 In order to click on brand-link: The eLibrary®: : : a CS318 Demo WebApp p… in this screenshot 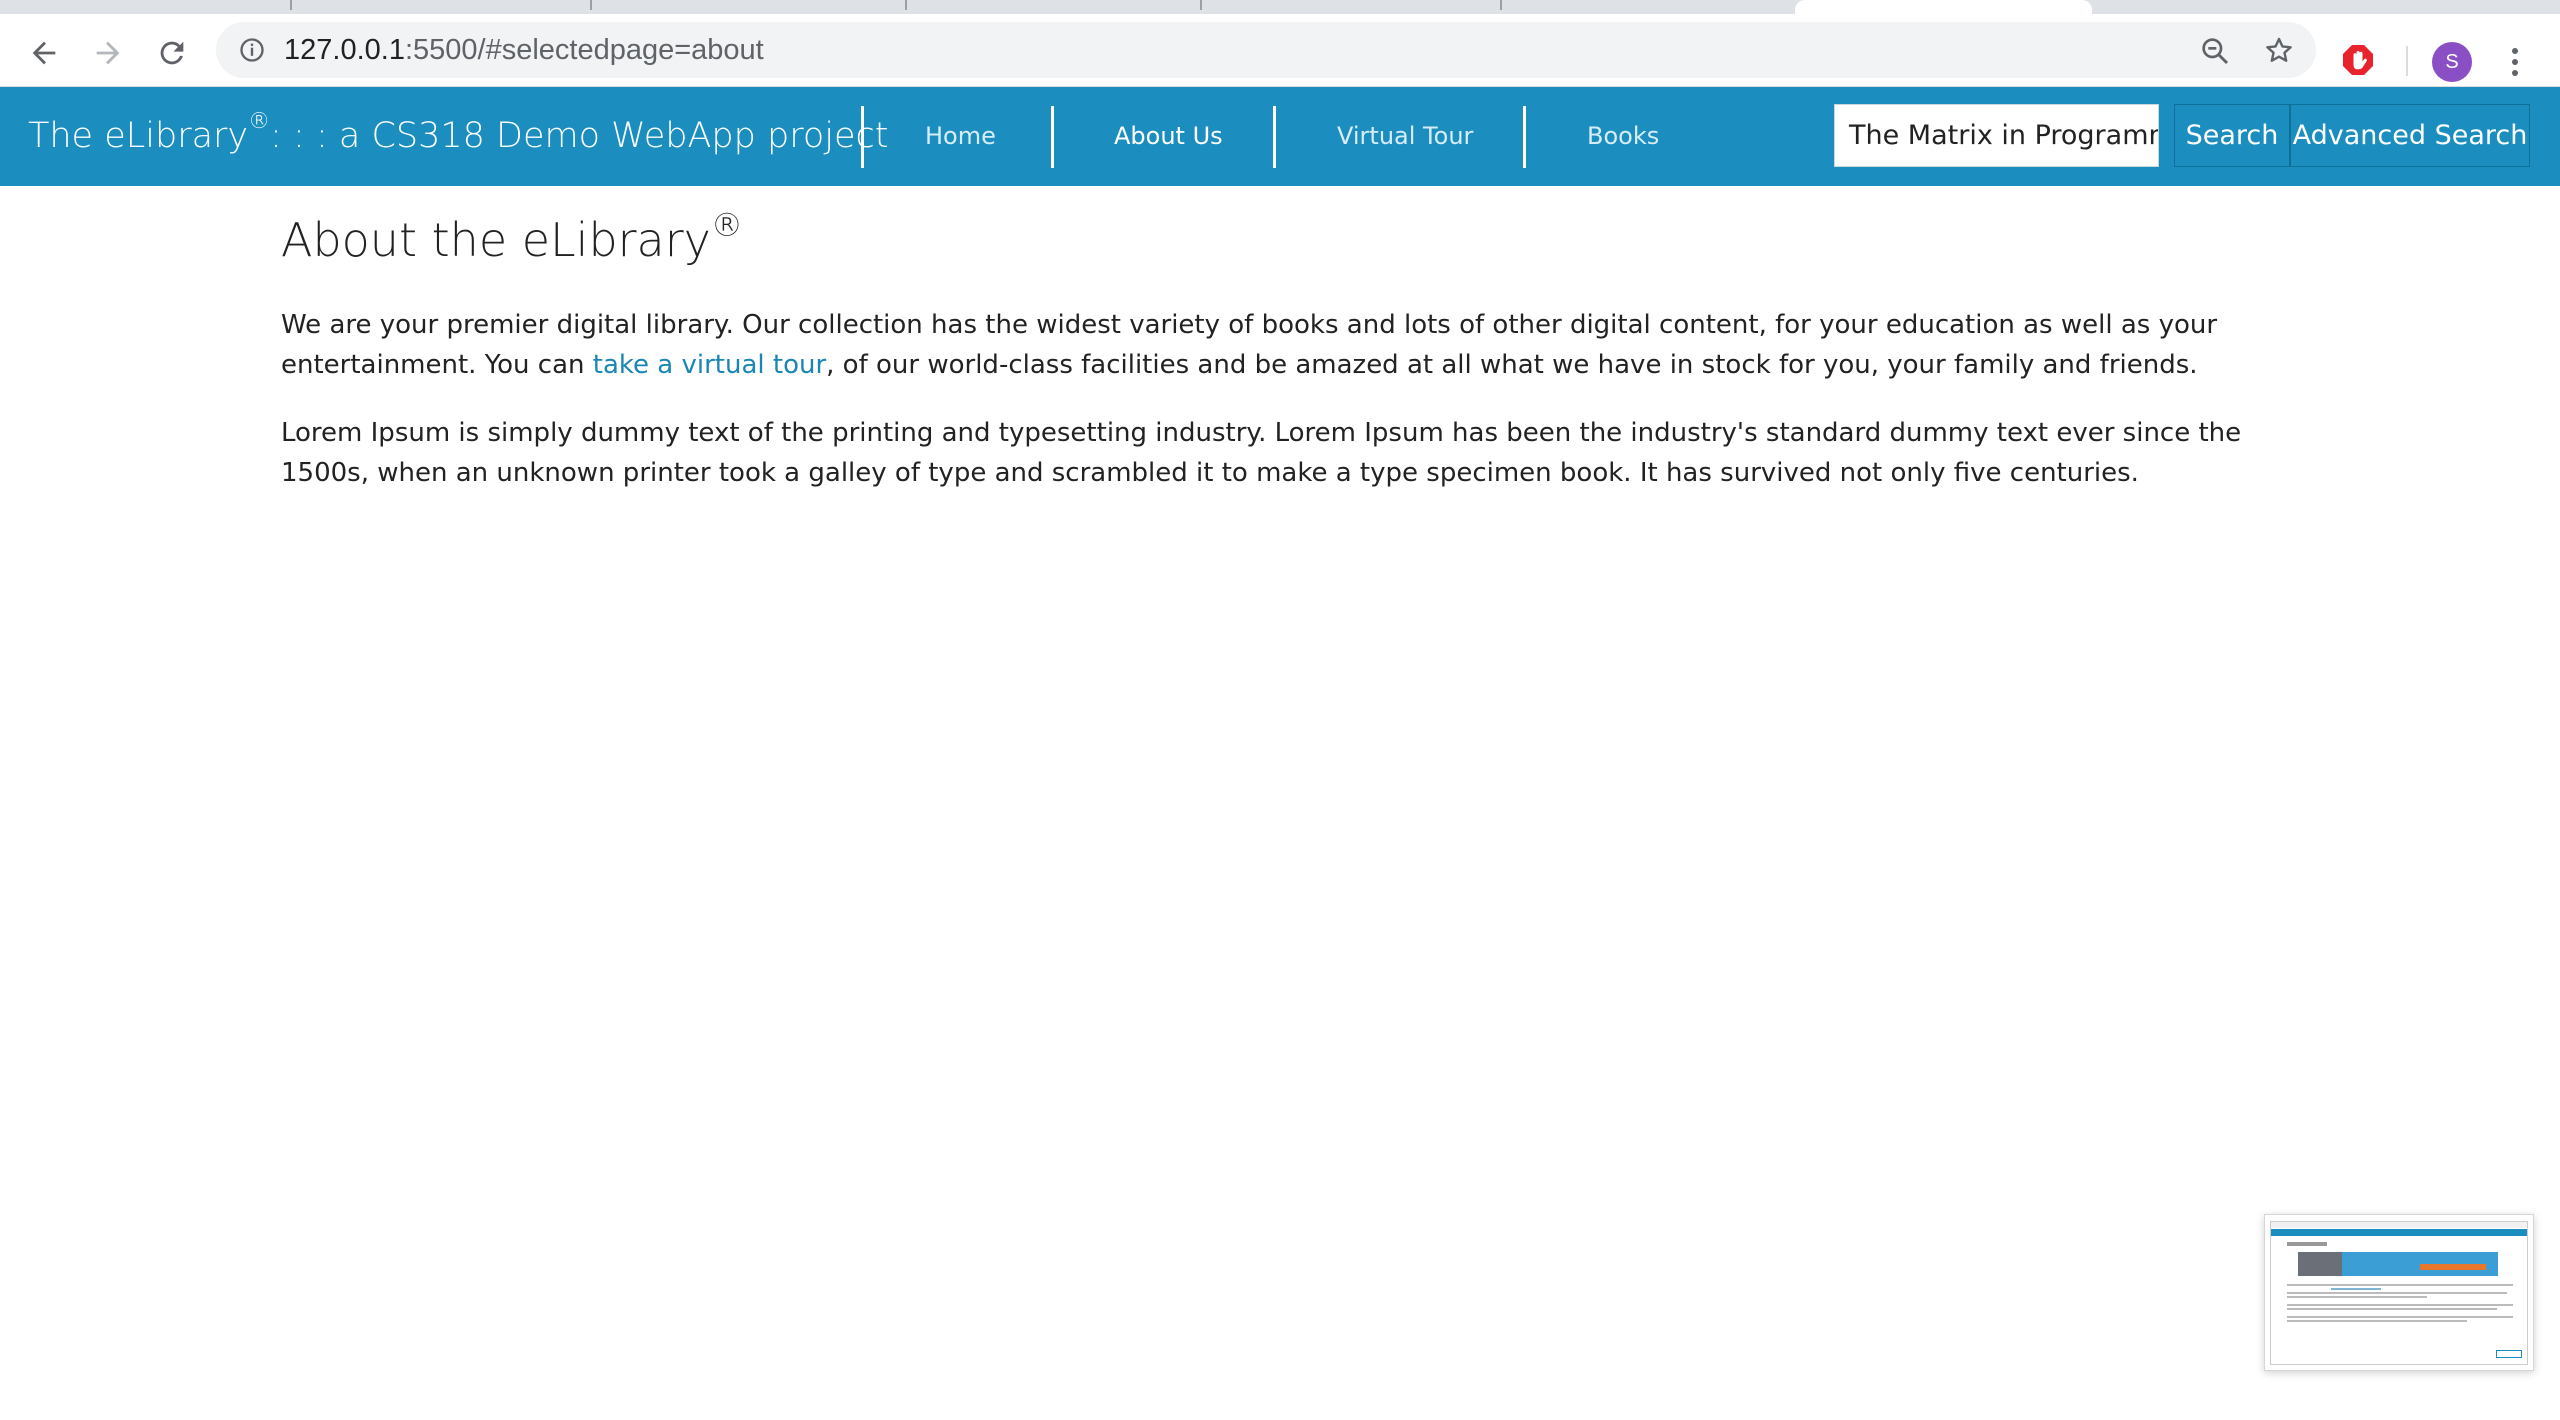, I will do `click(458, 136)`.